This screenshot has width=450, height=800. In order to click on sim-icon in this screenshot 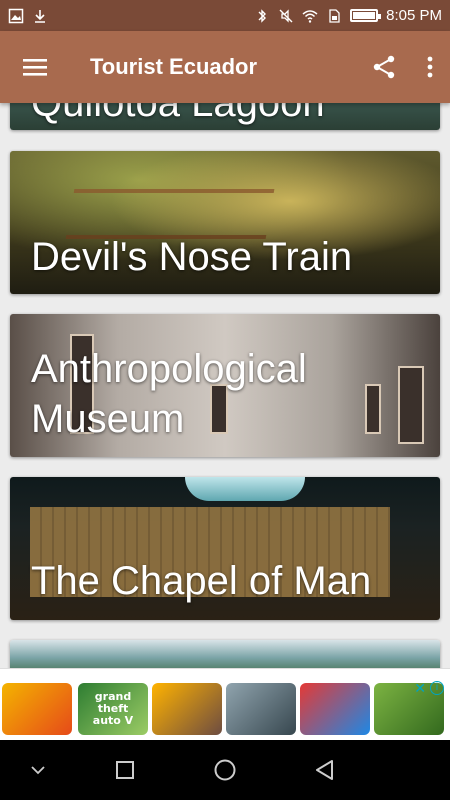, I will do `click(334, 16)`.